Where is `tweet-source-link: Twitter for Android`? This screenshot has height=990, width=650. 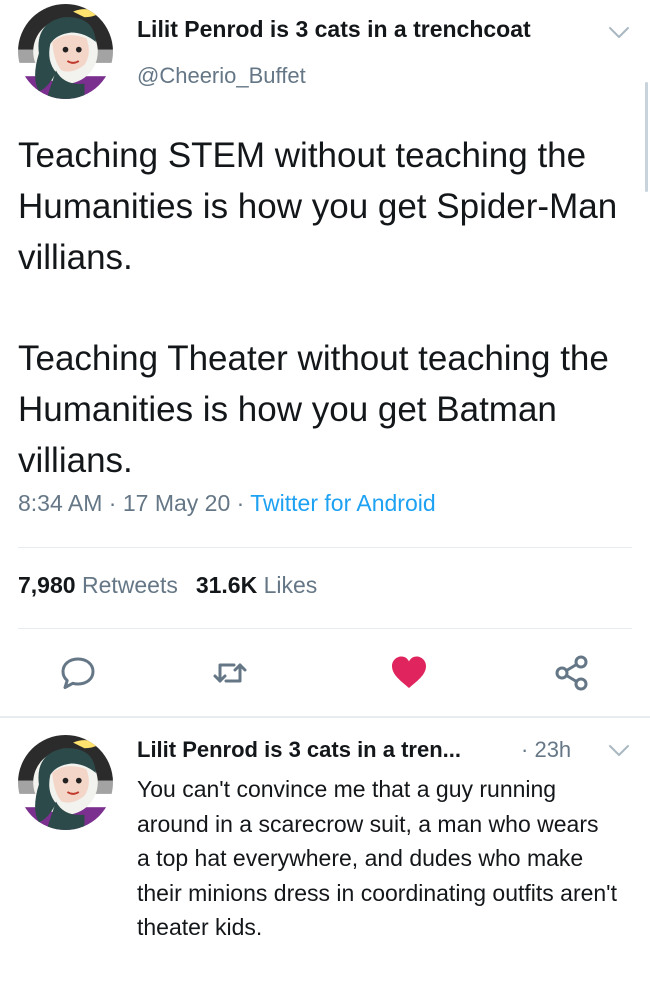
tweet-source-link: Twitter for Android is located at coordinates (342, 503).